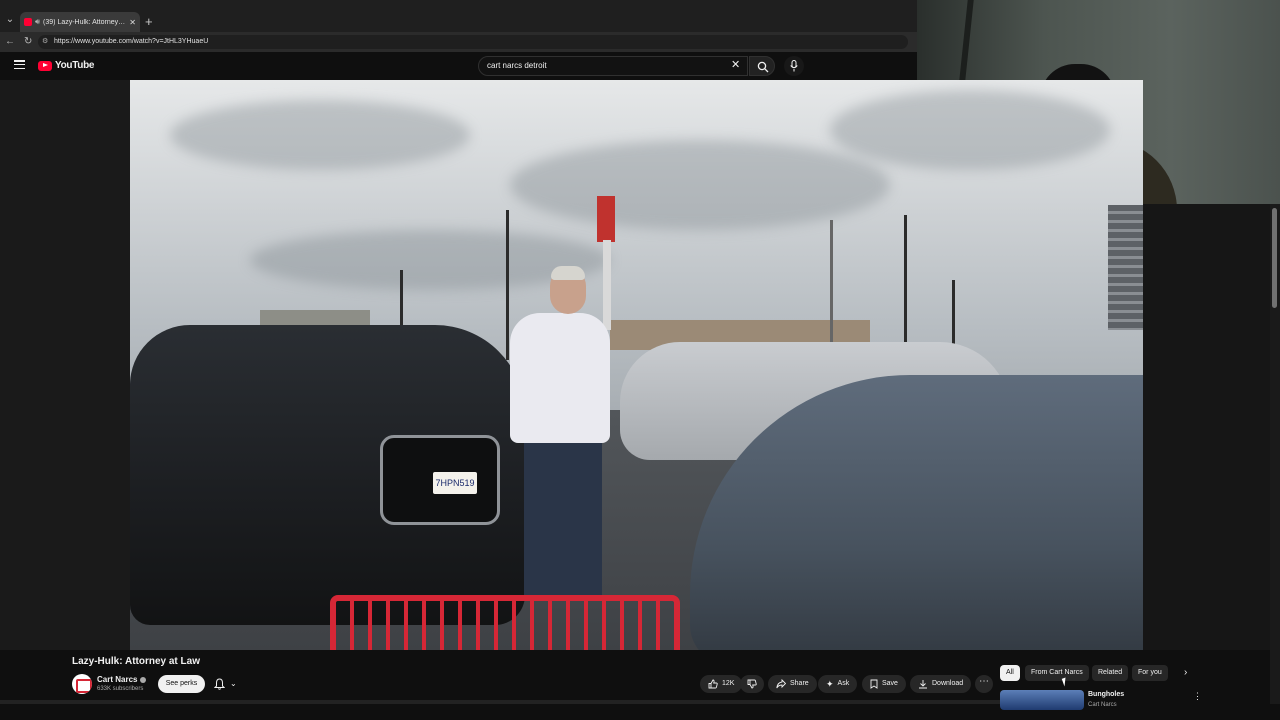 This screenshot has height=720, width=1280. What do you see at coordinates (37, 22) in the screenshot?
I see `audio-playing-icon: 🔊︎` at bounding box center [37, 22].